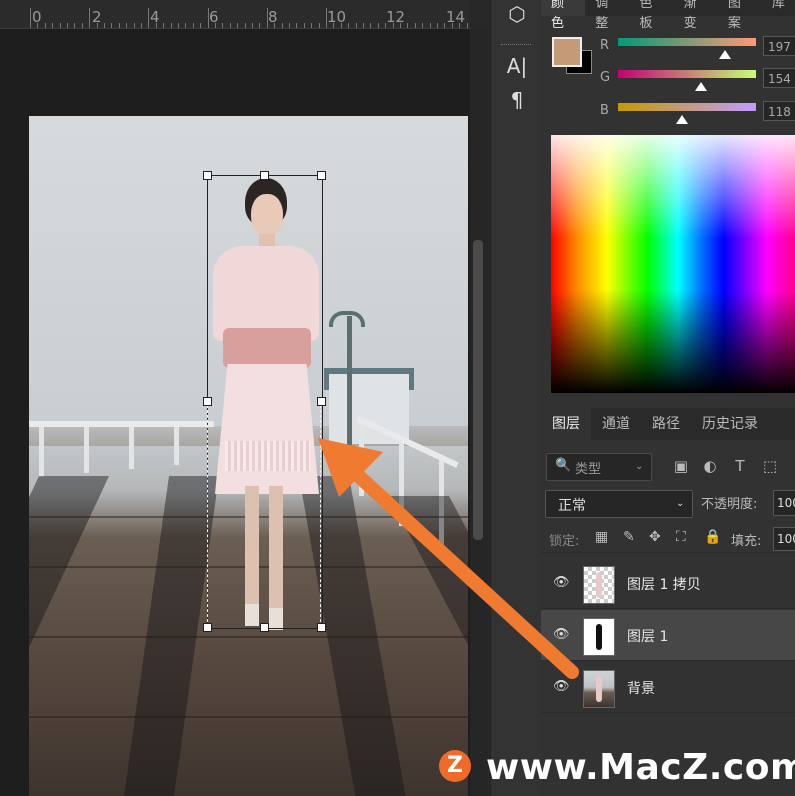  Describe the element at coordinates (629, 537) in the screenshot. I see `lock-image-icon: ✎` at that location.